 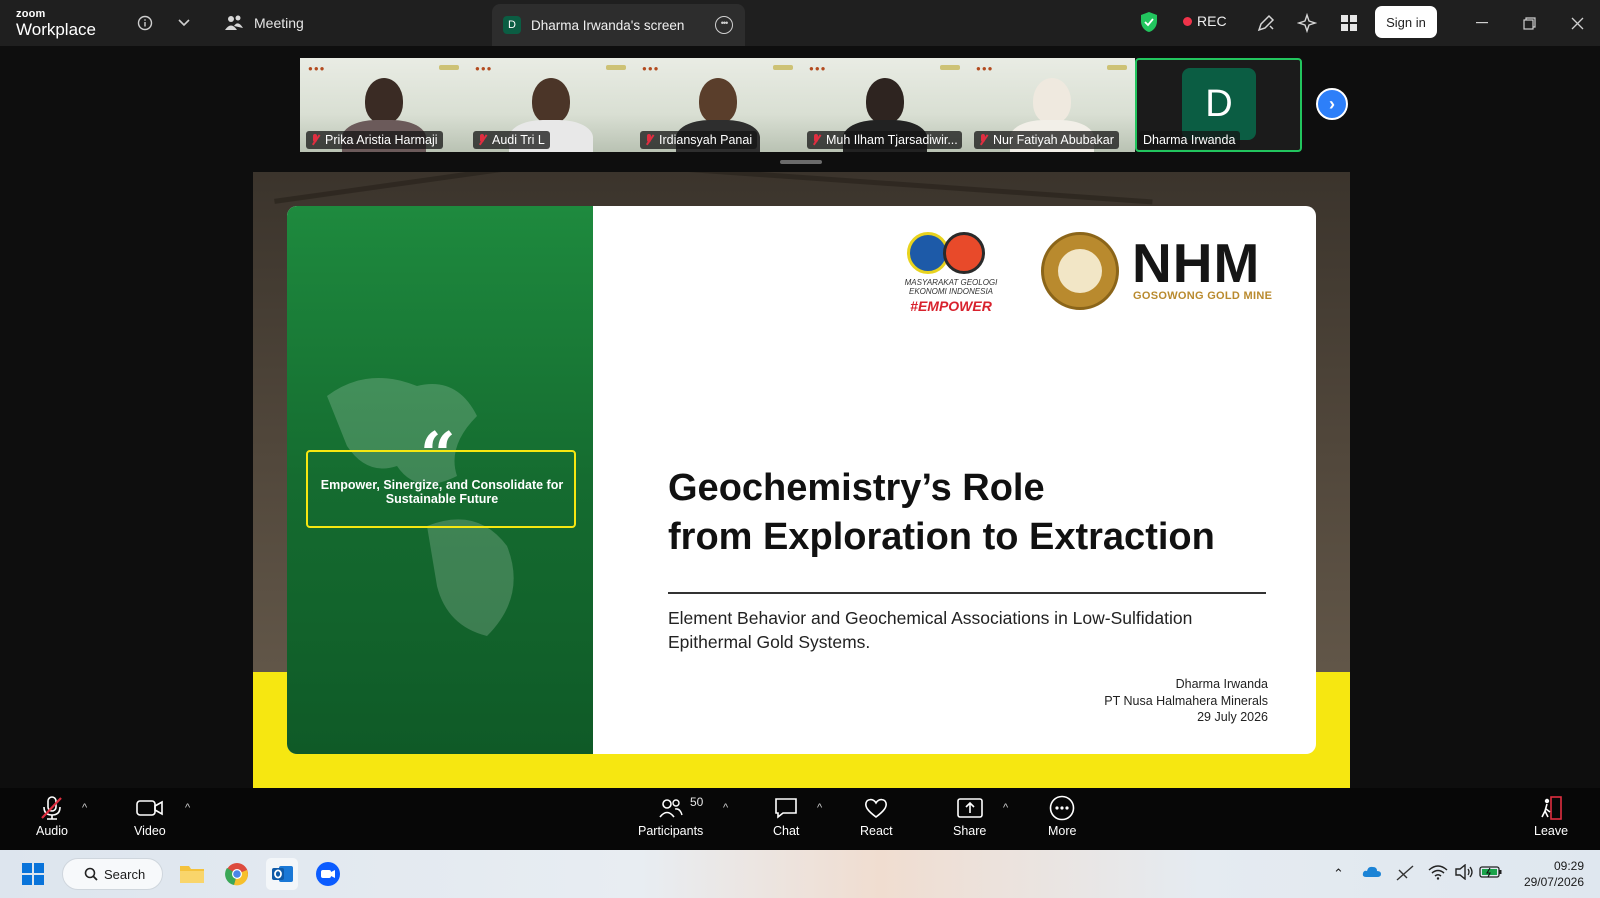 What do you see at coordinates (856, 488) in the screenshot?
I see `slide-title-line-1: Geochemistry’s Role` at bounding box center [856, 488].